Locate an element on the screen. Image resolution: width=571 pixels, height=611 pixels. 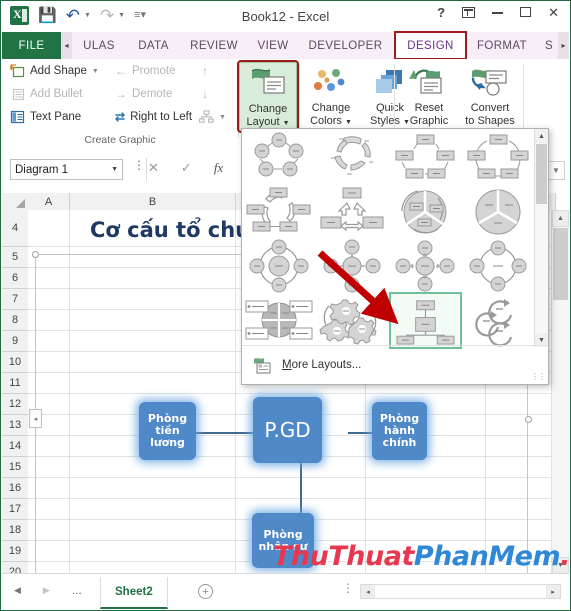
resize-grip-icon: ⋮⋮ is located at coordinates (538, 376).